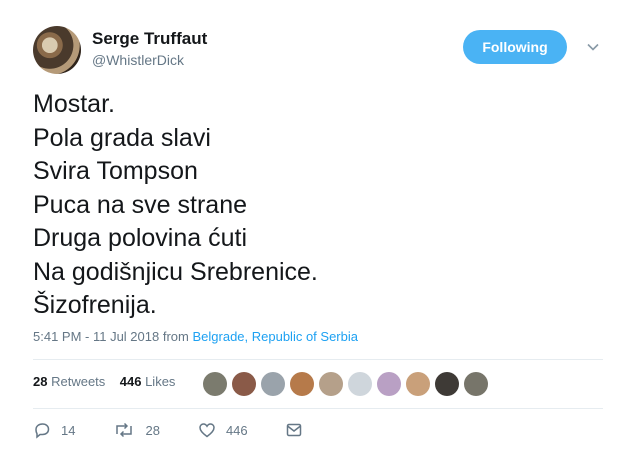  Describe the element at coordinates (138, 60) in the screenshot. I see `author-handle: @WhistlerDick` at that location.